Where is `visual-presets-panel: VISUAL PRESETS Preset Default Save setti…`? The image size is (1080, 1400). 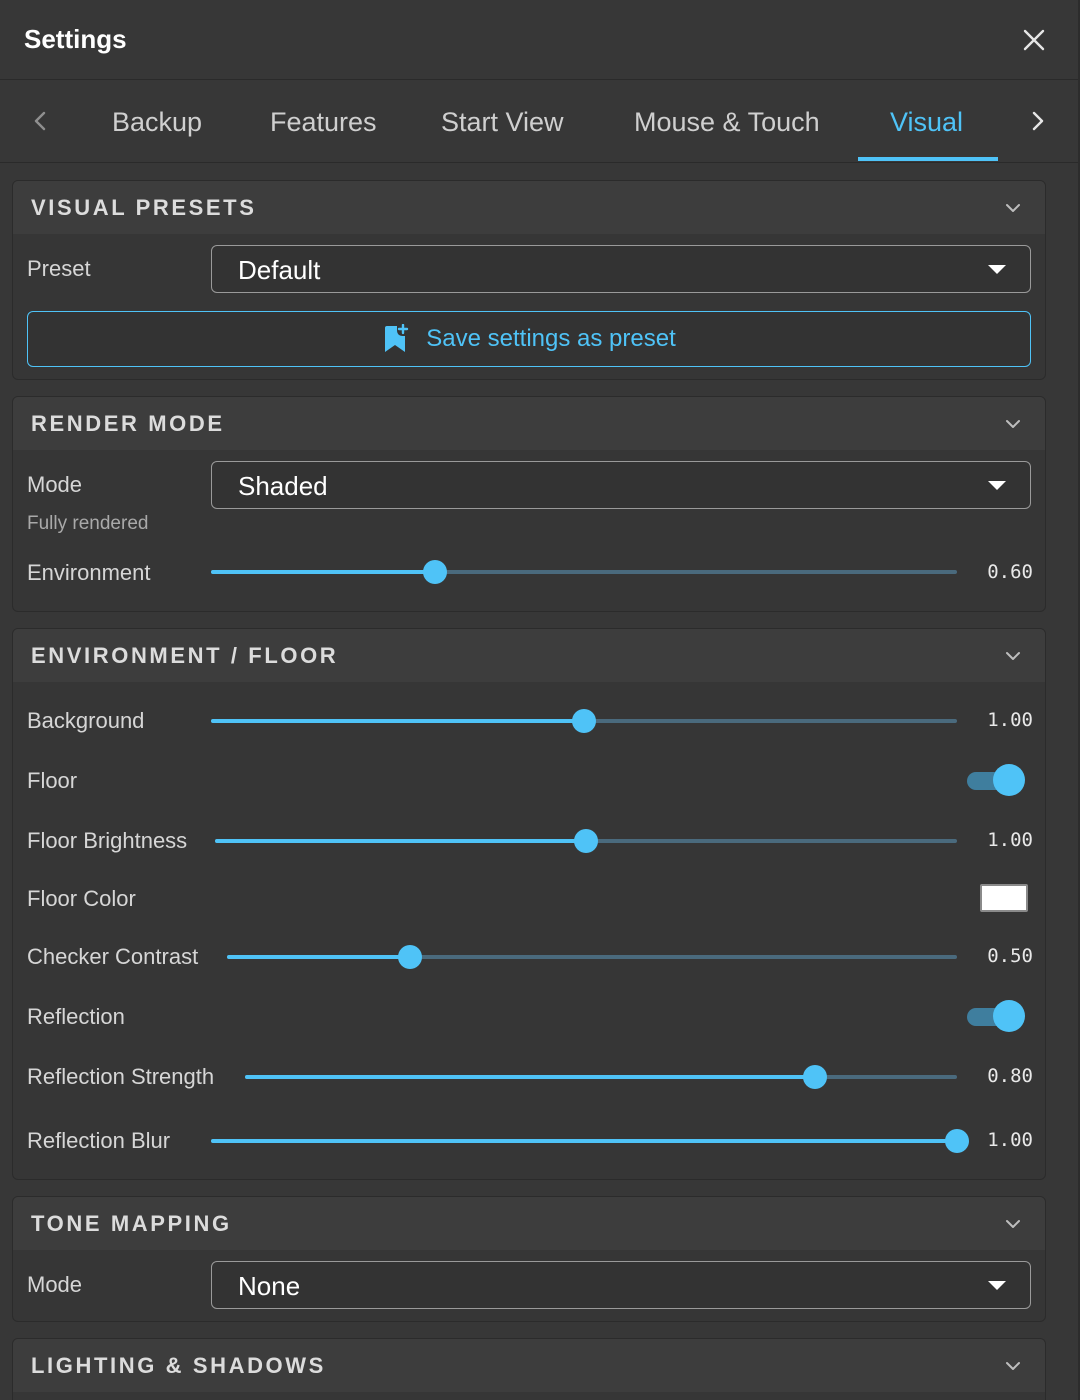 visual-presets-panel: VISUAL PRESETS Preset Default Save setti… is located at coordinates (529, 280).